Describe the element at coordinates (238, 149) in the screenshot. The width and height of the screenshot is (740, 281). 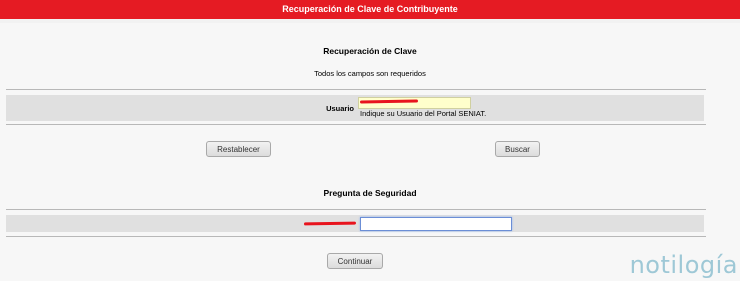
I see `reset-button: Restablecer` at that location.